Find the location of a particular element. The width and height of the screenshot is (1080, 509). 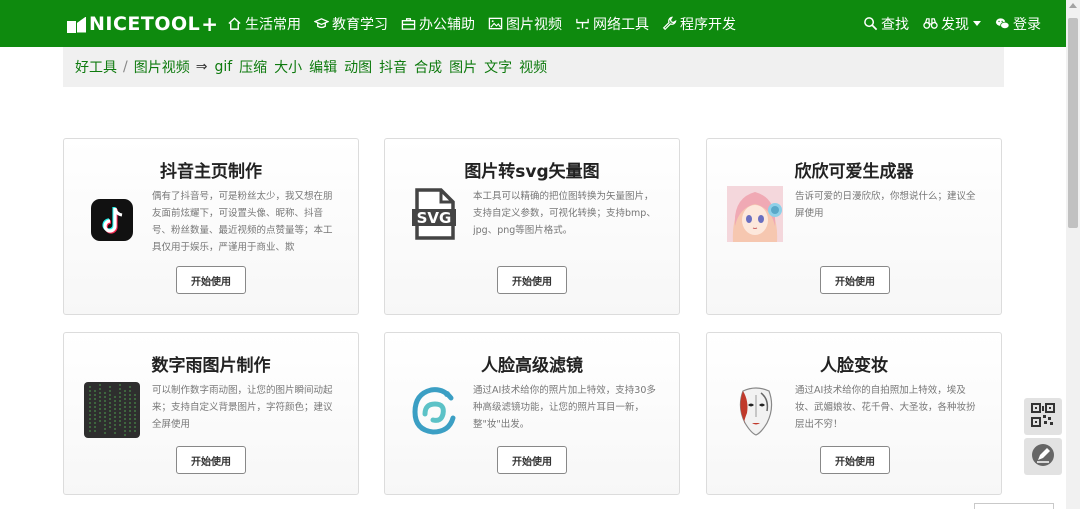

card-title: 数字雨图片制作 is located at coordinates (211, 366).